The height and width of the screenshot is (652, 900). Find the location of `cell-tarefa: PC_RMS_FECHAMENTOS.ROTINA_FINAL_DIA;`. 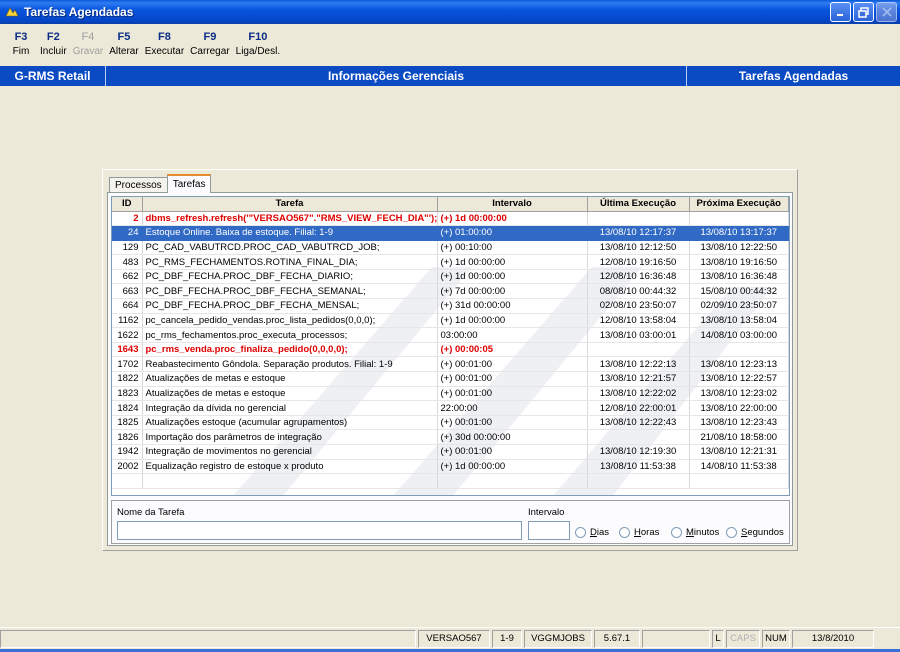

cell-tarefa: PC_RMS_FECHAMENTOS.ROTINA_FINAL_DIA; is located at coordinates (290, 262).